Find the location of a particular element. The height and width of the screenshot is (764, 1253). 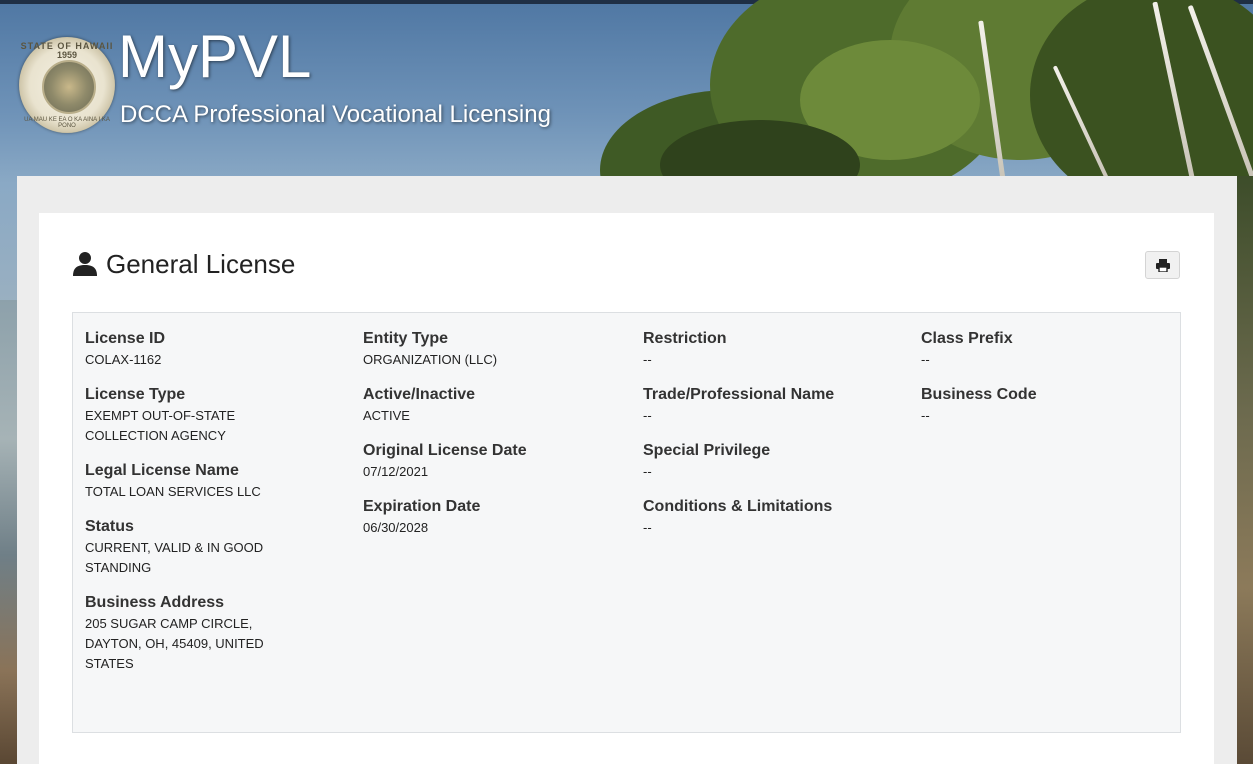

field-value: CURRENT, VALID & IN GOOD STANDING is located at coordinates (174, 557).